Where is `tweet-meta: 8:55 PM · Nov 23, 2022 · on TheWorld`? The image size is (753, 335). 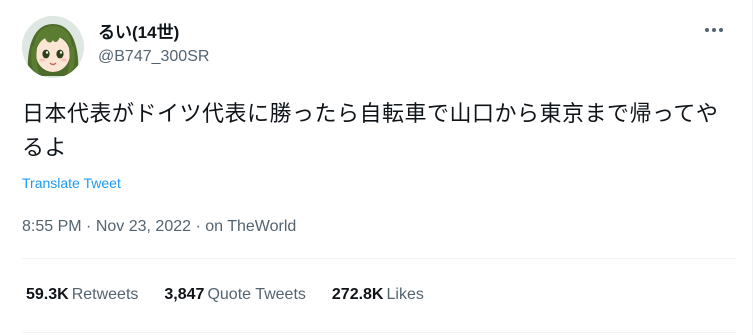 tweet-meta: 8:55 PM · Nov 23, 2022 · on TheWorld is located at coordinates (159, 227).